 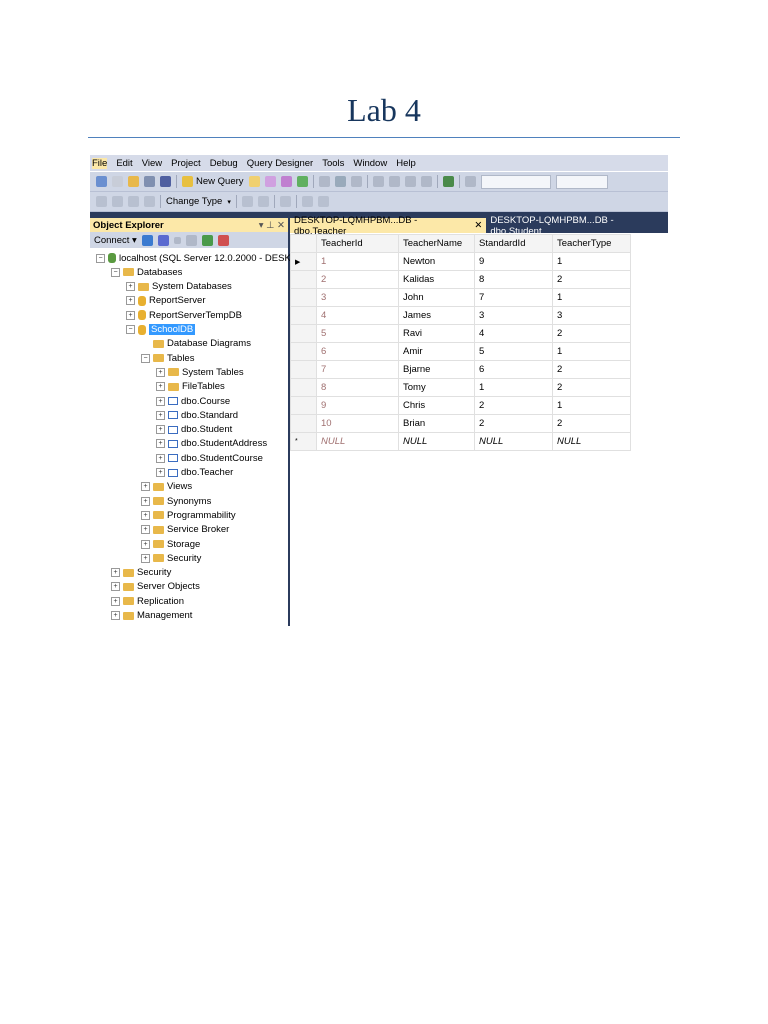 I want to click on table-row: 8 Tomy 1 2, so click(x=460, y=387).